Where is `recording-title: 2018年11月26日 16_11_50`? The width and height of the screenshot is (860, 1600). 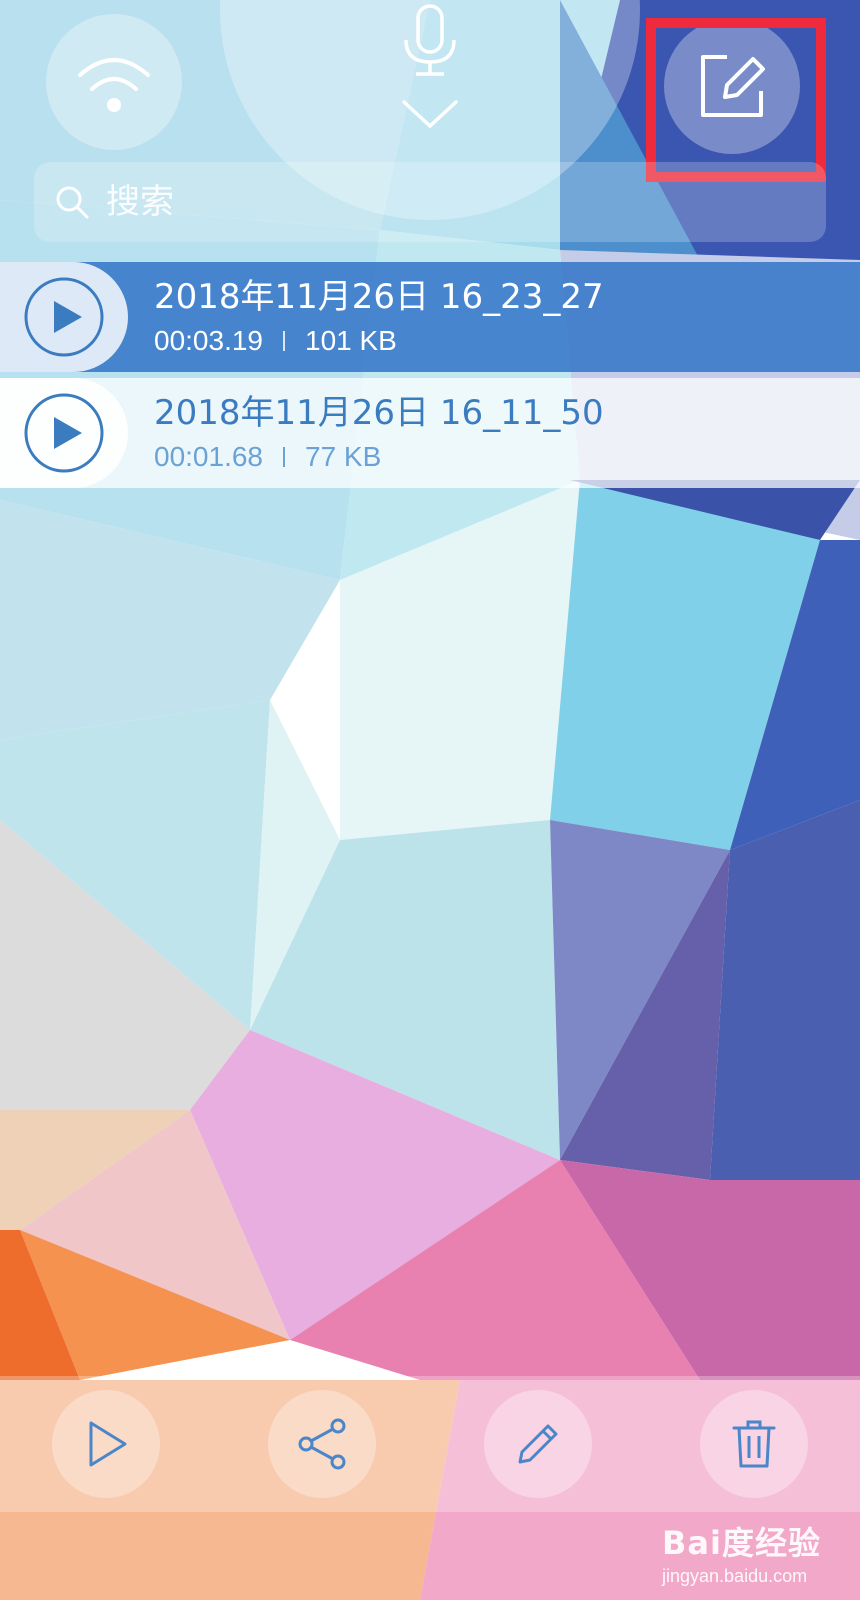 recording-title: 2018年11月26日 16_11_50 is located at coordinates (379, 413).